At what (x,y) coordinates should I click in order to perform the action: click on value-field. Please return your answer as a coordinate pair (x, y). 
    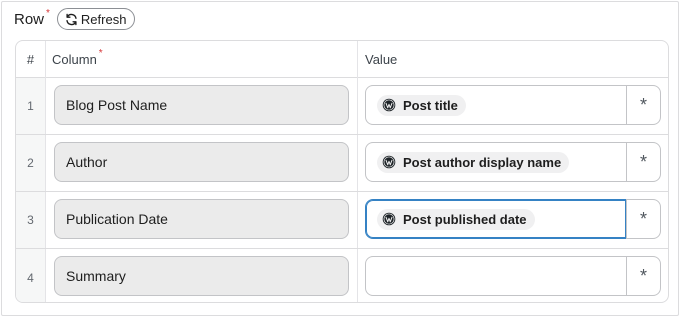
    Looking at the image, I should click on (496, 276).